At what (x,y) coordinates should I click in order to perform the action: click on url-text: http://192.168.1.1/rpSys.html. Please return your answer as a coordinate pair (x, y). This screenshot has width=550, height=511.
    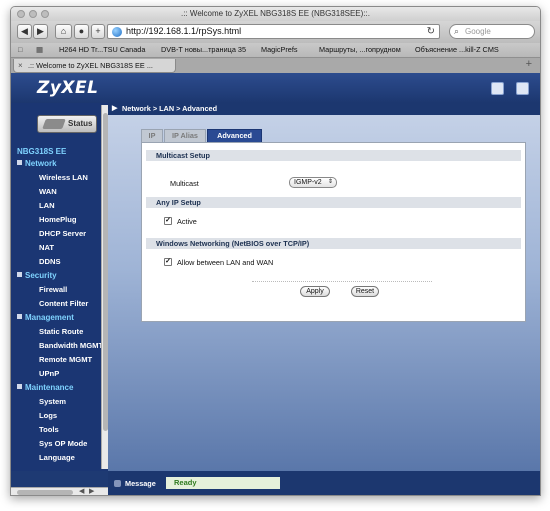
    Looking at the image, I should click on (184, 31).